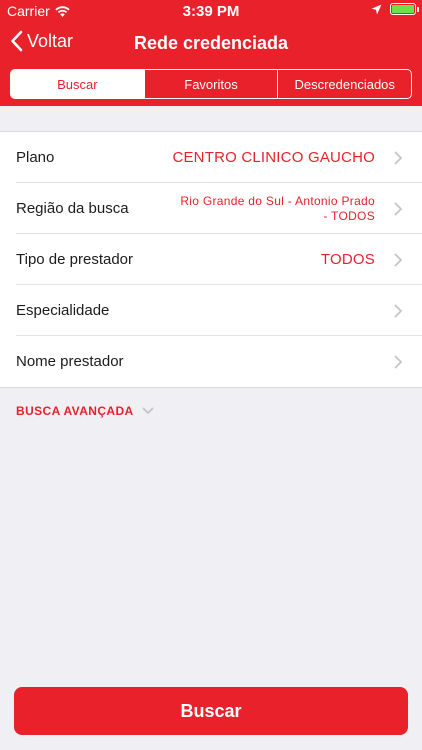  What do you see at coordinates (211, 310) in the screenshot?
I see `row-especialidade: Especialidade` at bounding box center [211, 310].